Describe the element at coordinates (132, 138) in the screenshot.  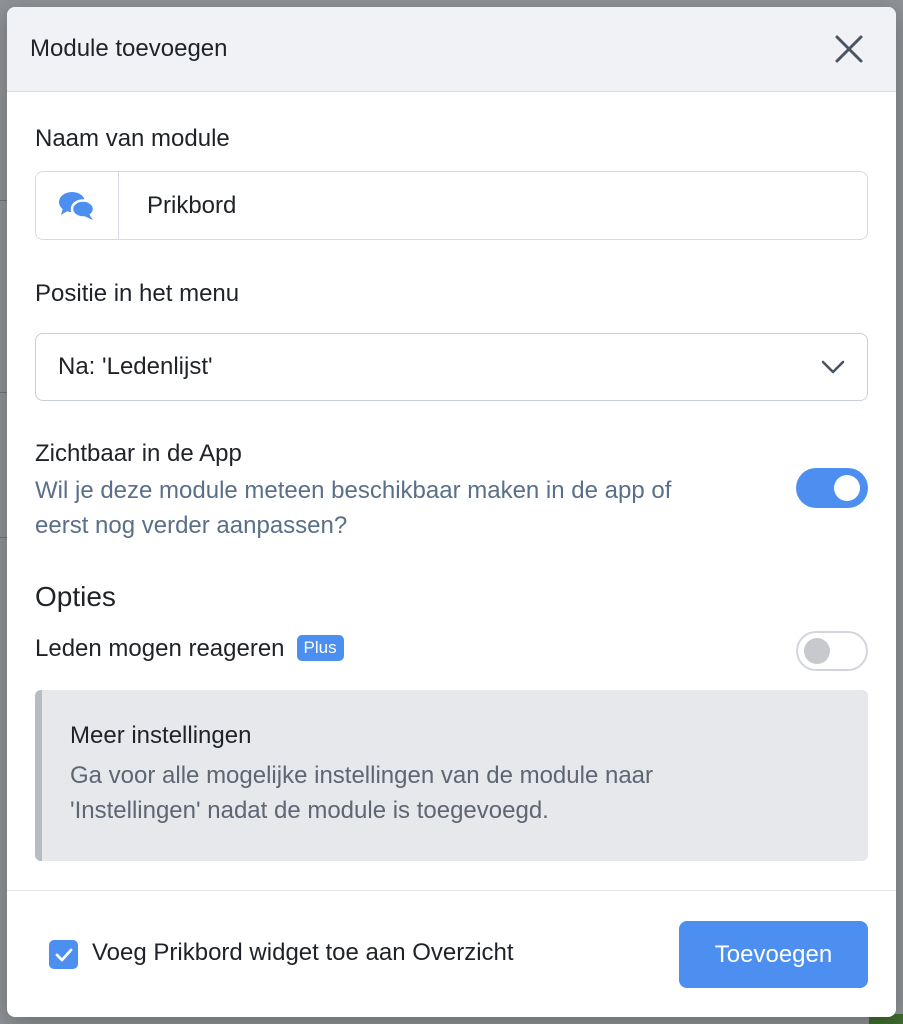
I see `module-name-label: Naam van module` at that location.